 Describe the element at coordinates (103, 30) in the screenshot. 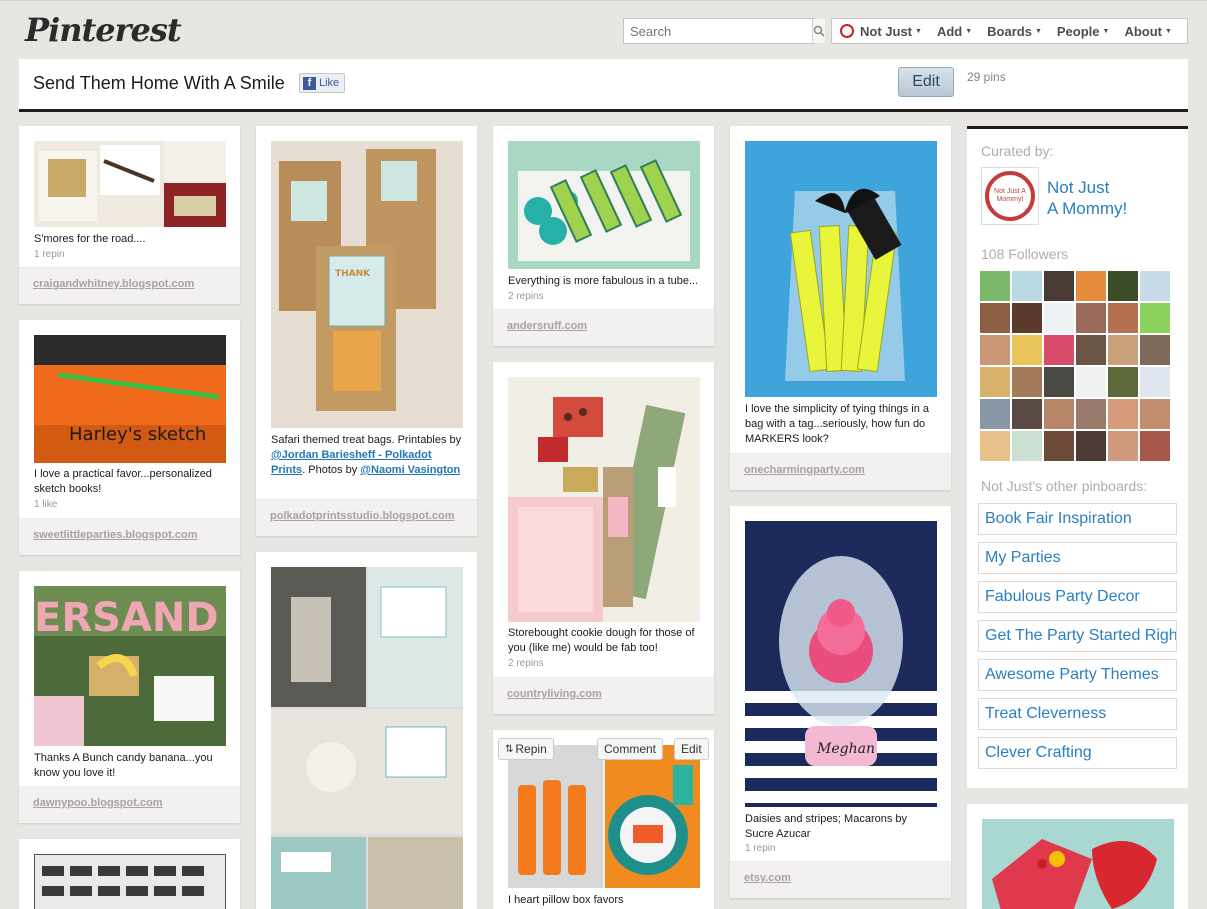

I see `pinterest-logo: Pinterest` at that location.